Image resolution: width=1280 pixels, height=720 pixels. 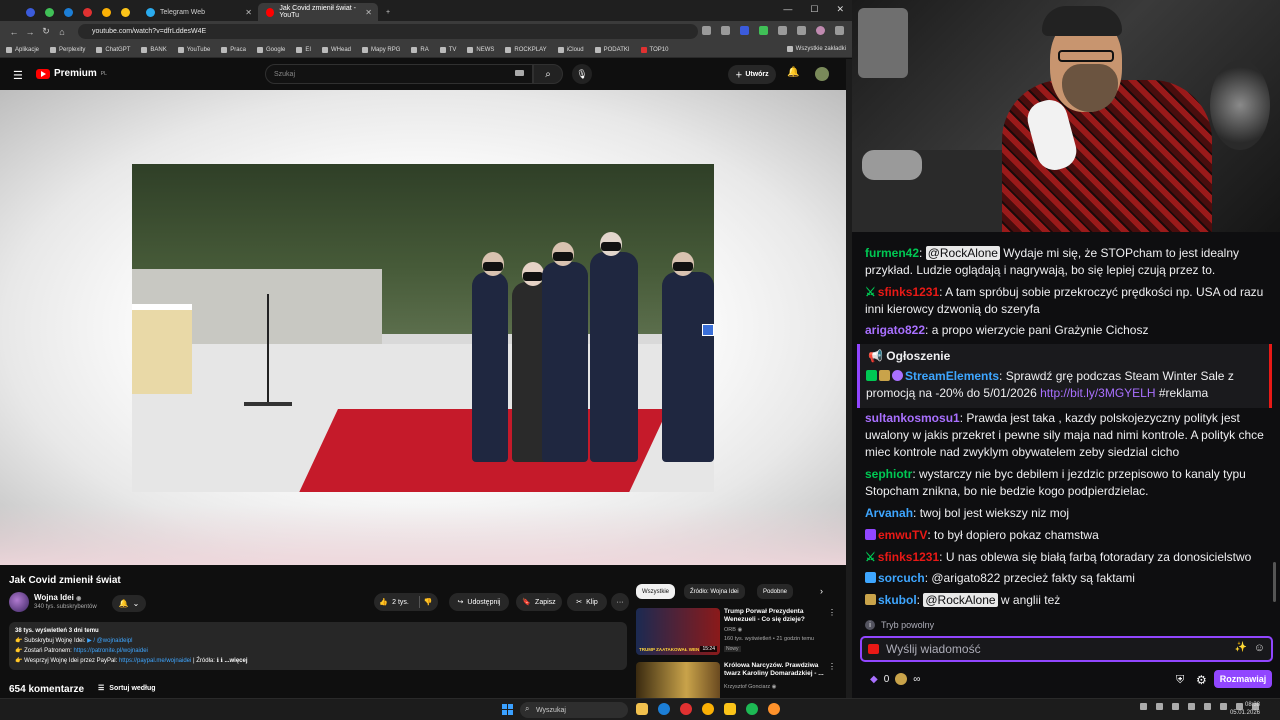 I want to click on chat-username: StreamElements, so click(x=952, y=376).